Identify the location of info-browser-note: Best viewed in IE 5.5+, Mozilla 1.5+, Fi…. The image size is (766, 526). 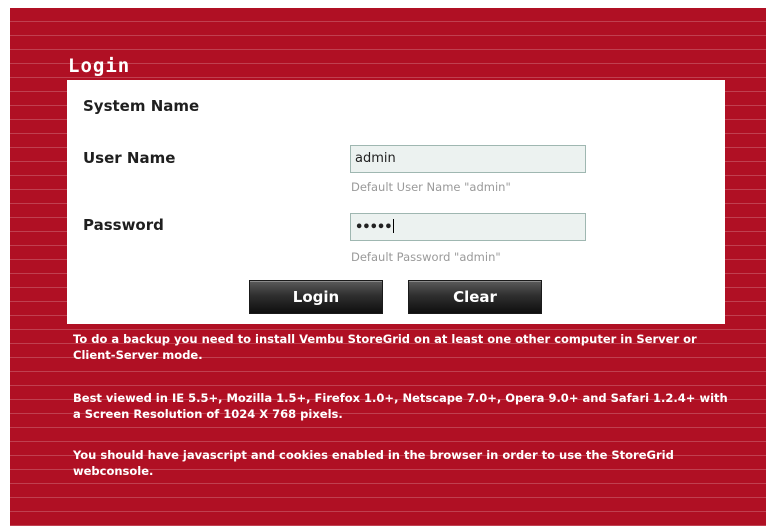
(400, 406).